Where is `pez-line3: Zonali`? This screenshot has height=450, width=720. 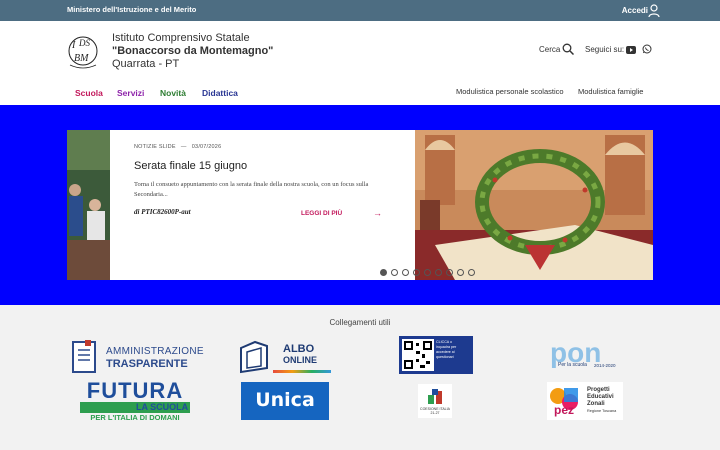 pez-line3: Zonali is located at coordinates (596, 404).